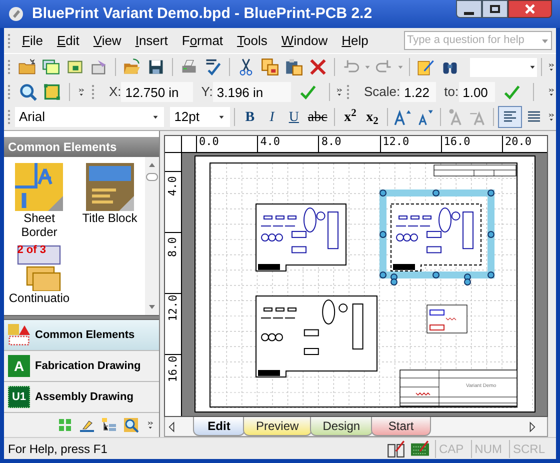 The width and height of the screenshot is (560, 463). I want to click on window-icon, so click(75, 67).